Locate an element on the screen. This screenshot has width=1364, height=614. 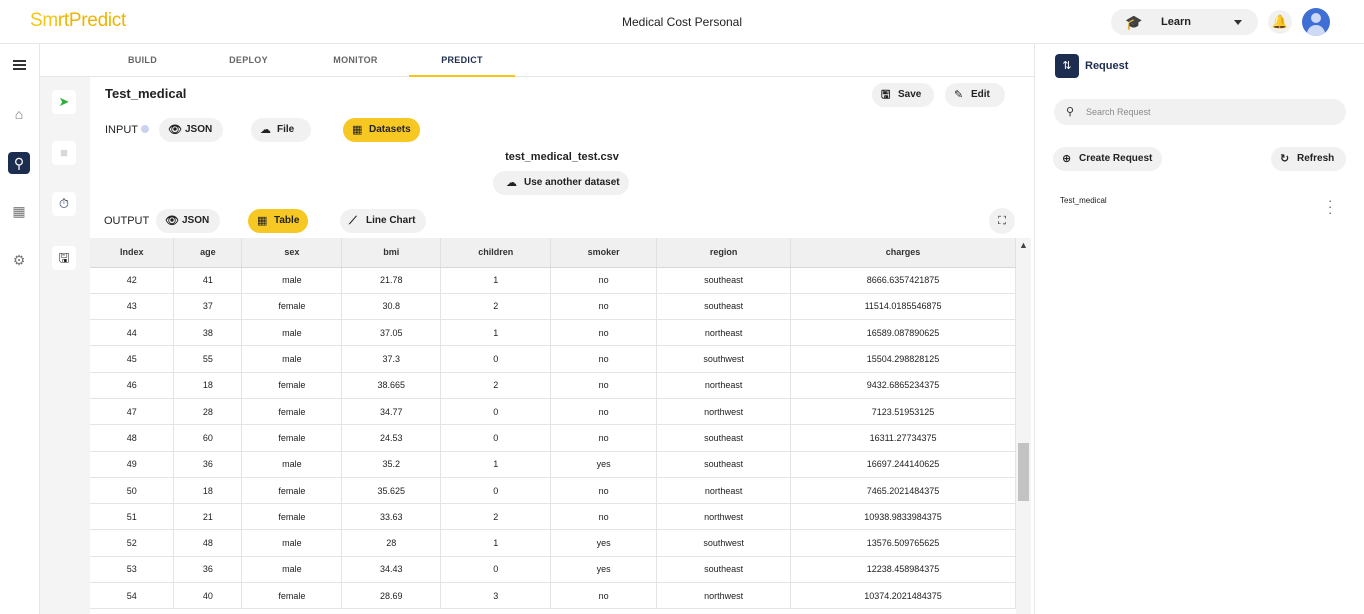
table-cell: 10938.9833984375 is located at coordinates (903, 517).